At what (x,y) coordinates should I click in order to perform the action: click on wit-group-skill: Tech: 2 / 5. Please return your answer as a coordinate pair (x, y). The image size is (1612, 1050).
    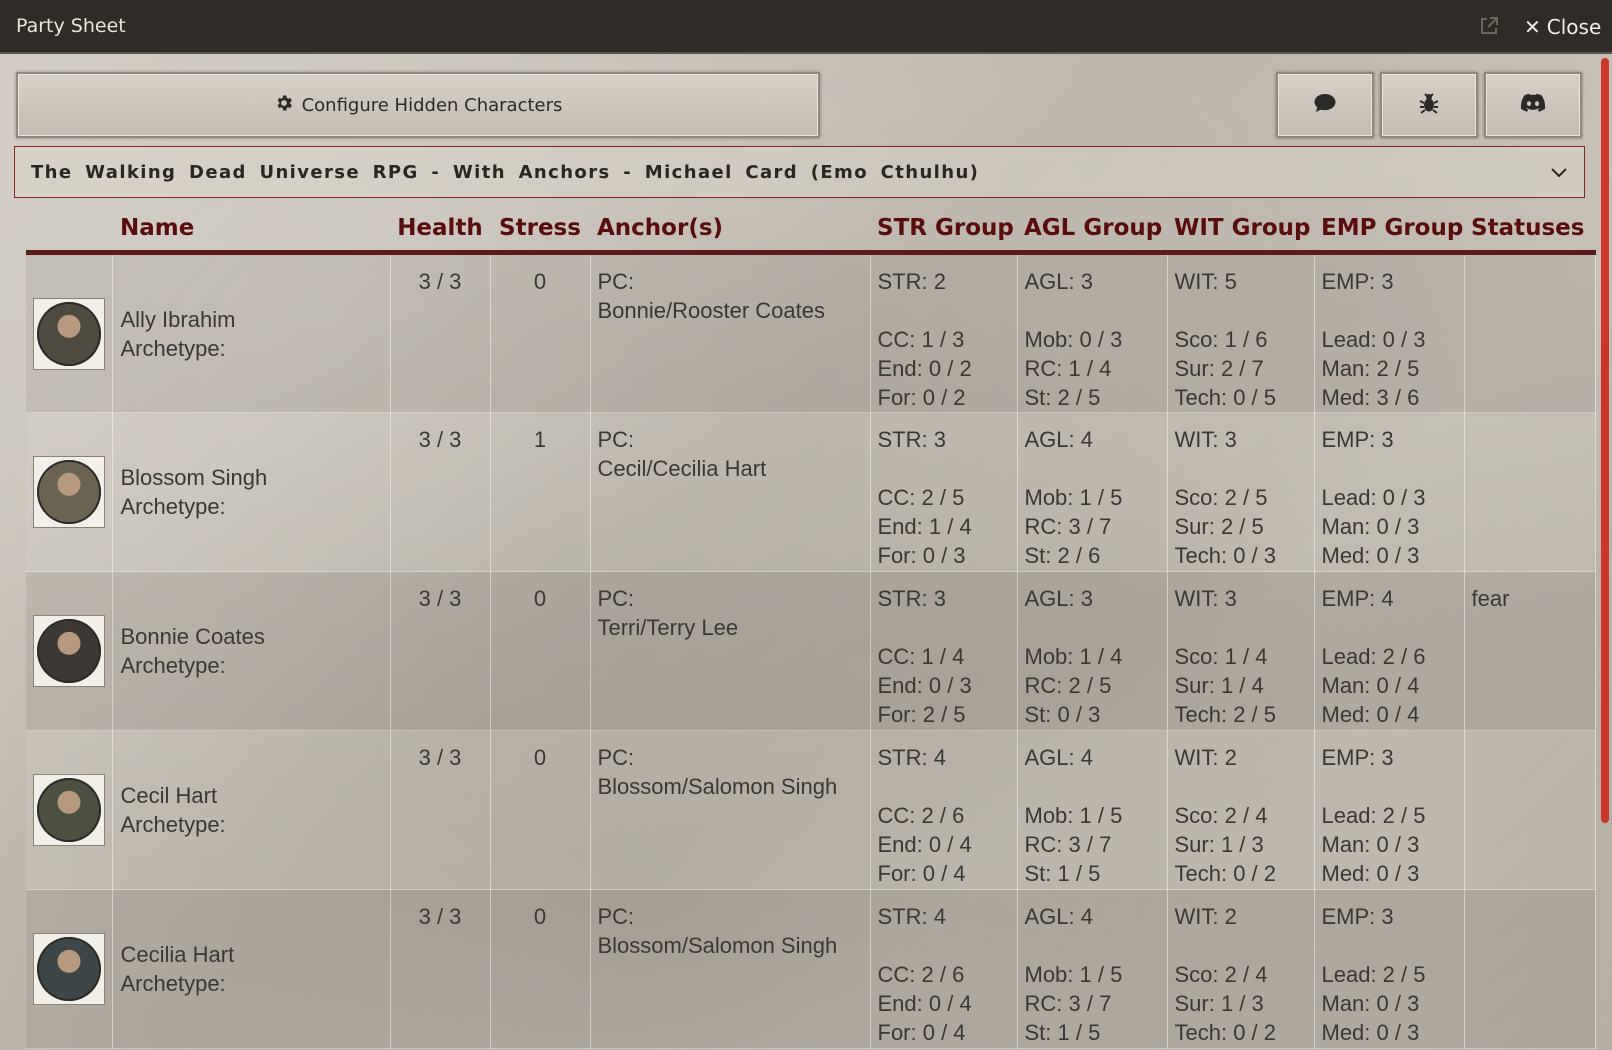
    Looking at the image, I should click on (1225, 714).